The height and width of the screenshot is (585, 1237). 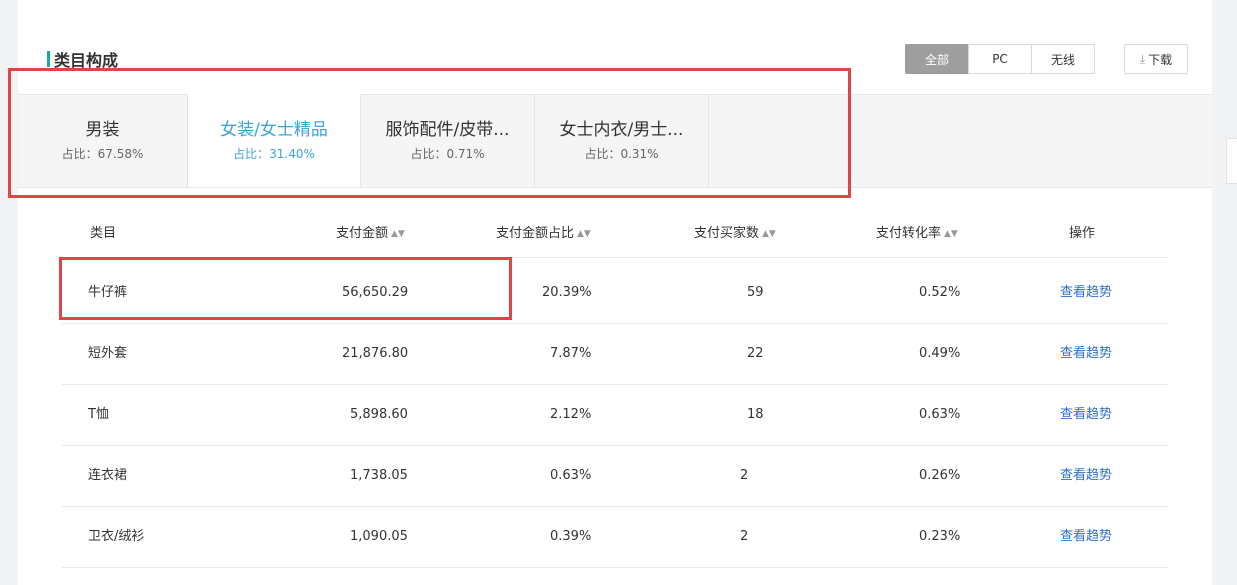 What do you see at coordinates (621, 154) in the screenshot?
I see `tab-share: 占比：0.31%` at bounding box center [621, 154].